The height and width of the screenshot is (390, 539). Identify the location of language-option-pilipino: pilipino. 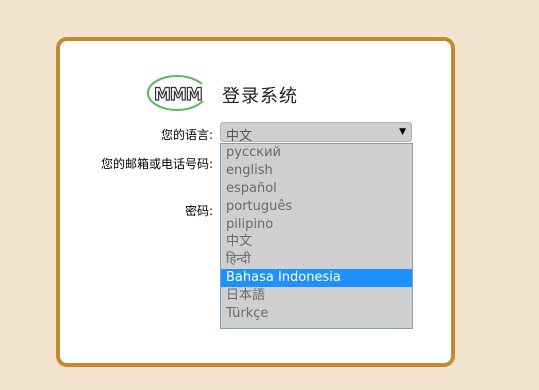
(316, 225).